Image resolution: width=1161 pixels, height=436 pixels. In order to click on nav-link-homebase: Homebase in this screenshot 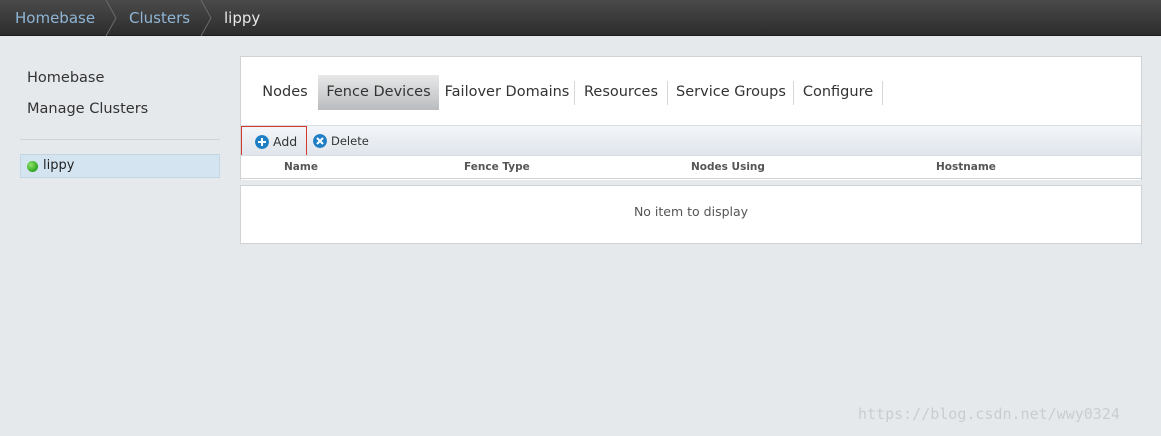, I will do `click(65, 78)`.